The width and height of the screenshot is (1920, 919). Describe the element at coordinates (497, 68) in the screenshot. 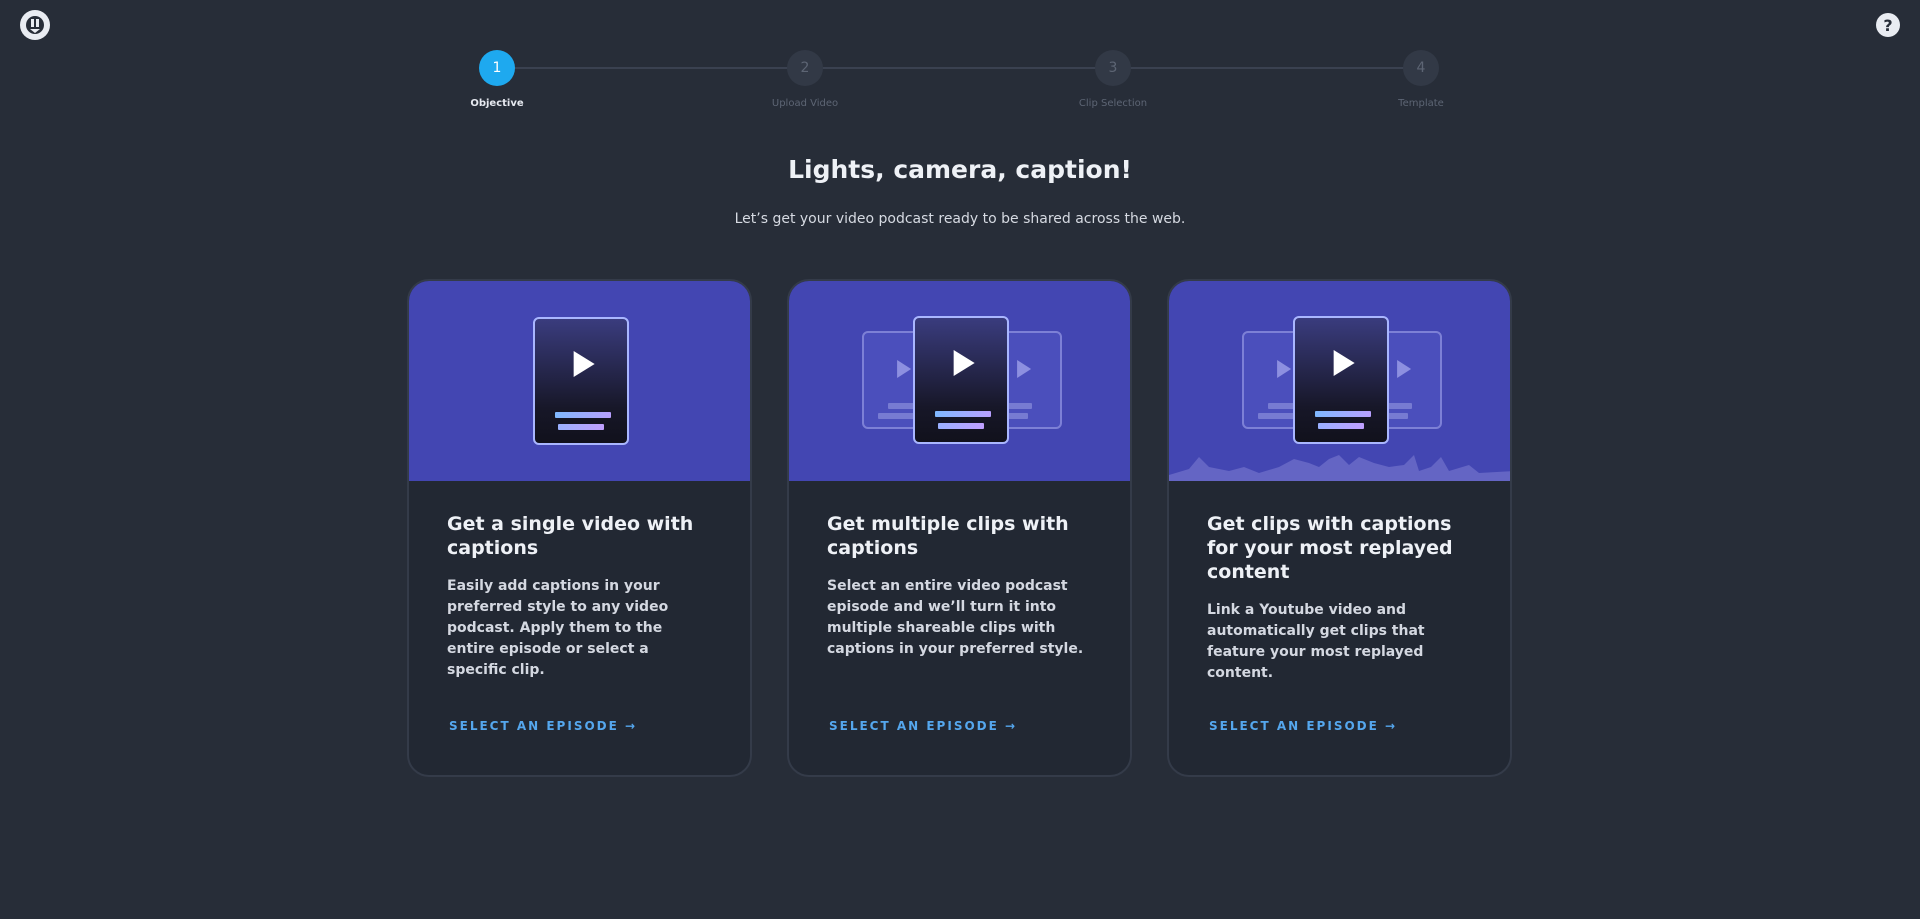

I see `step-number: 1` at that location.